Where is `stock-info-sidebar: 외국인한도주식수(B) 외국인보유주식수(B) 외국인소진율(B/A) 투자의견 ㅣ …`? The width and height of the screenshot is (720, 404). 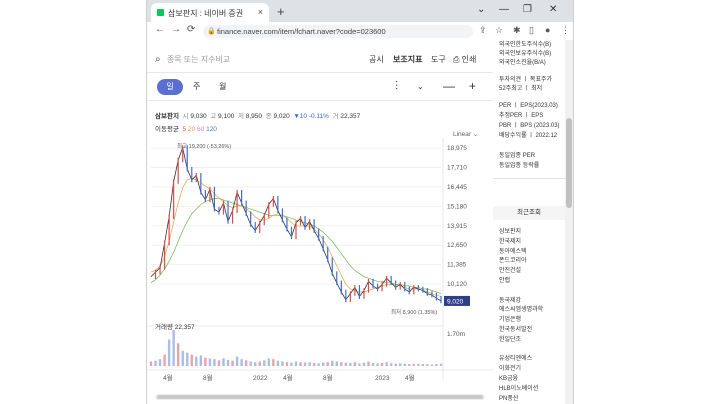
stock-info-sidebar: 외국인한도주식수(B) 외국인보유주식수(B) 외국인소진율(B/A) 투자의견 ㅣ … is located at coordinates (533, 222).